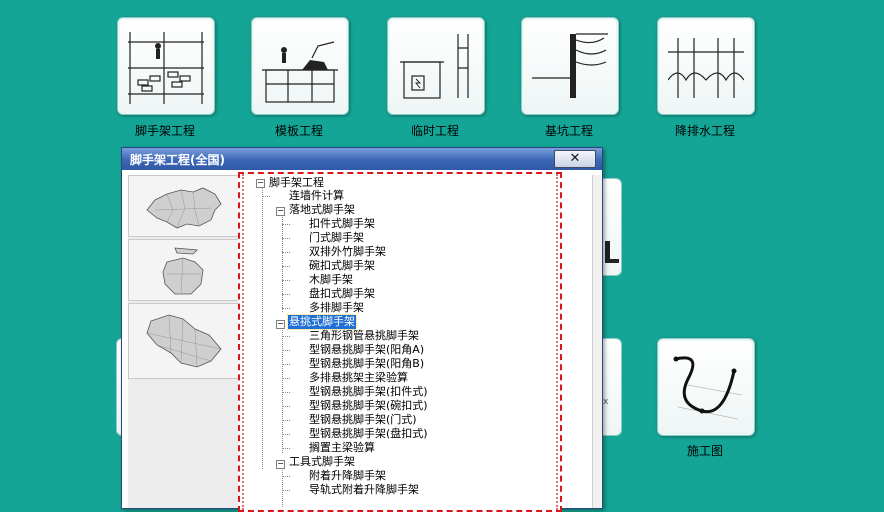  What do you see at coordinates (362, 159) in the screenshot?
I see `dialog-titlebar: 脚手架工程(全国) ✕` at bounding box center [362, 159].